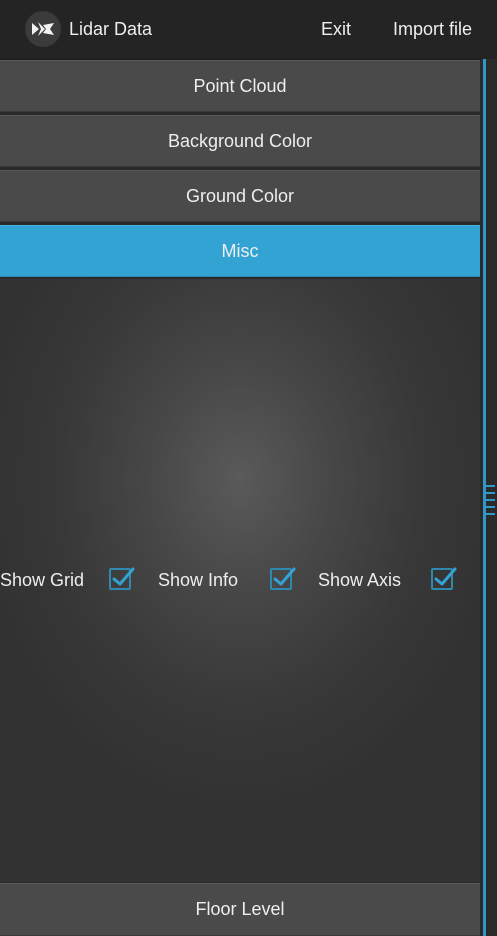 The height and width of the screenshot is (936, 497). Describe the element at coordinates (198, 580) in the screenshot. I see `show-info-label: Show Info` at that location.